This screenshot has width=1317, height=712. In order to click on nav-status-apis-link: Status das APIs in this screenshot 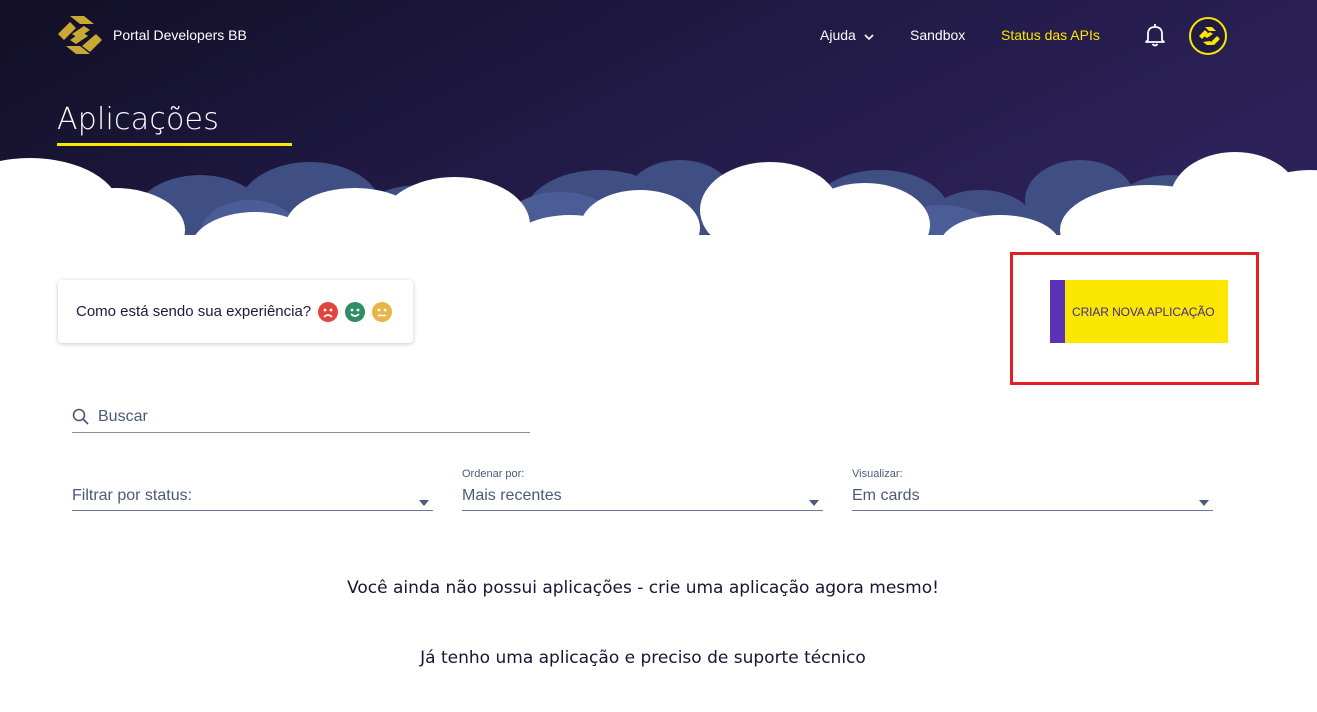, I will do `click(1050, 35)`.